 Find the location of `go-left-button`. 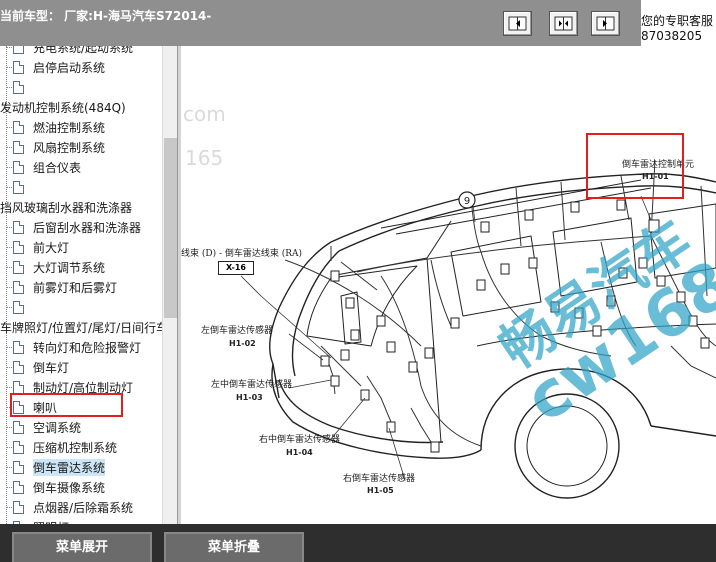

go-left-button is located at coordinates (517, 23).